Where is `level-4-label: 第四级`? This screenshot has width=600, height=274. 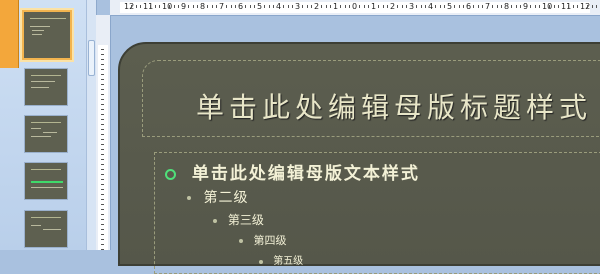 level-4-label: 第四级 is located at coordinates (270, 240).